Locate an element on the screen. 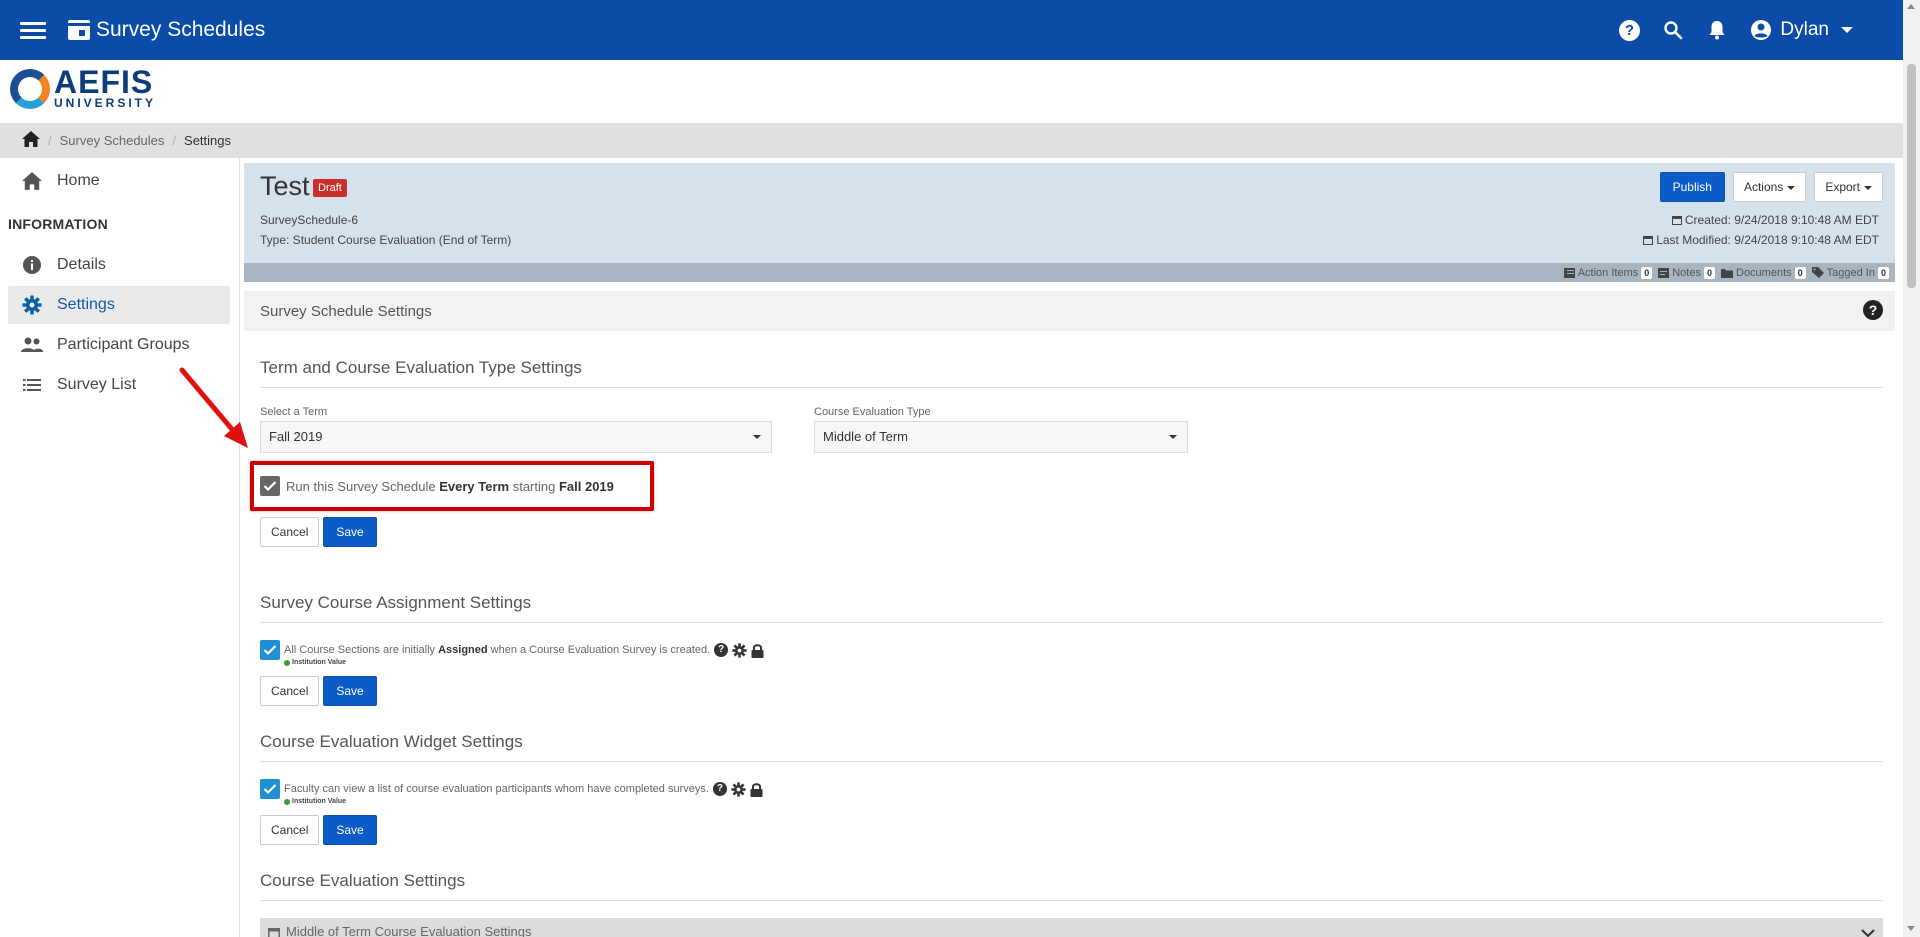  bell-icon is located at coordinates (1717, 30).